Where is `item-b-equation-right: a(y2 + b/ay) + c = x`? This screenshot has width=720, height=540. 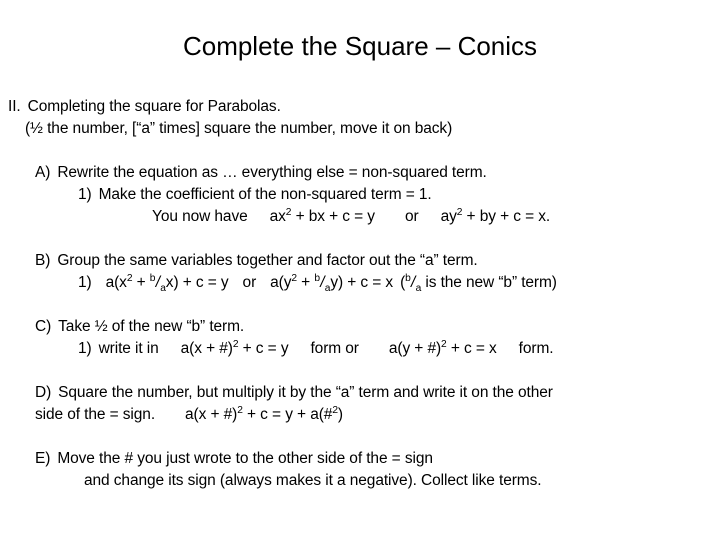
item-b-equation-right: a(y2 + b/ay) + c = x is located at coordinates (332, 283).